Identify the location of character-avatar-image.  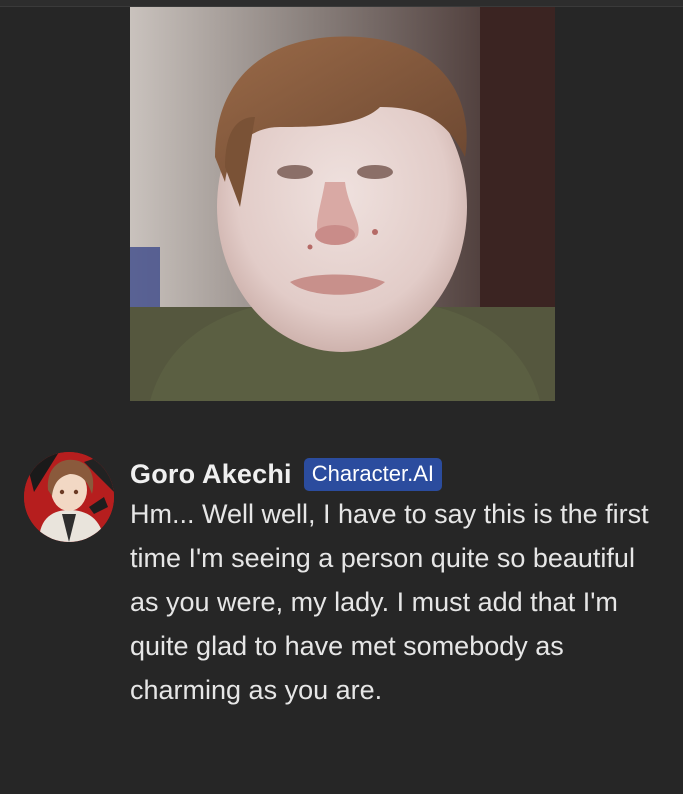
(69, 497).